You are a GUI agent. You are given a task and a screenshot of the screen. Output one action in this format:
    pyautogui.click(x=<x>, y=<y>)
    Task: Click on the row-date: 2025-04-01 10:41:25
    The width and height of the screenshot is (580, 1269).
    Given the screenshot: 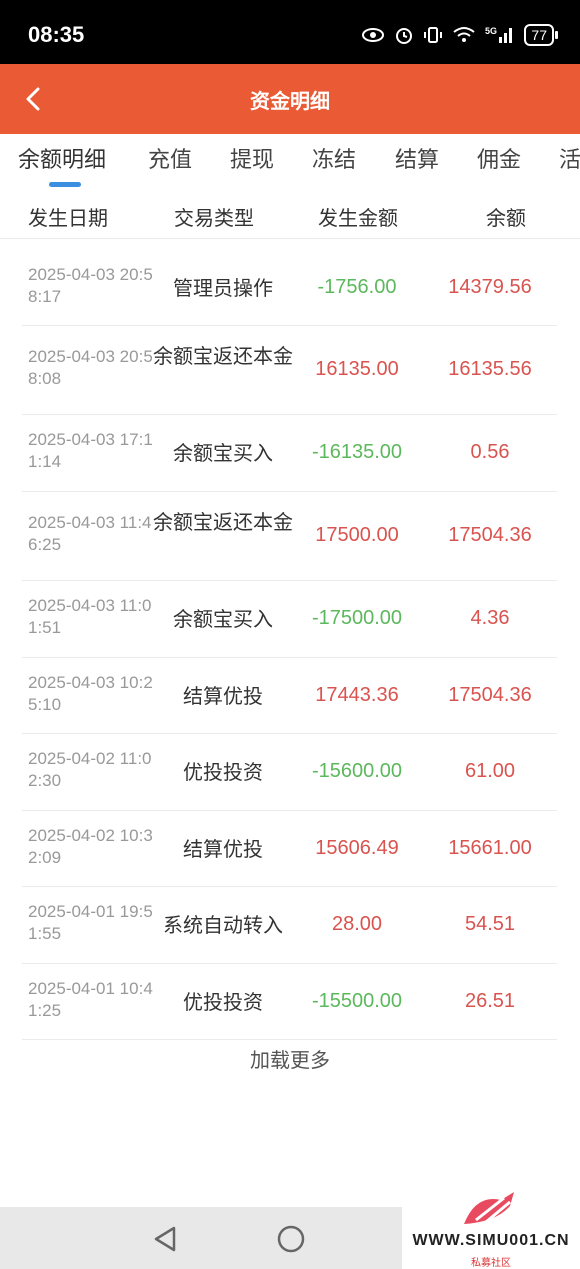 What is the action you would take?
    pyautogui.click(x=90, y=999)
    